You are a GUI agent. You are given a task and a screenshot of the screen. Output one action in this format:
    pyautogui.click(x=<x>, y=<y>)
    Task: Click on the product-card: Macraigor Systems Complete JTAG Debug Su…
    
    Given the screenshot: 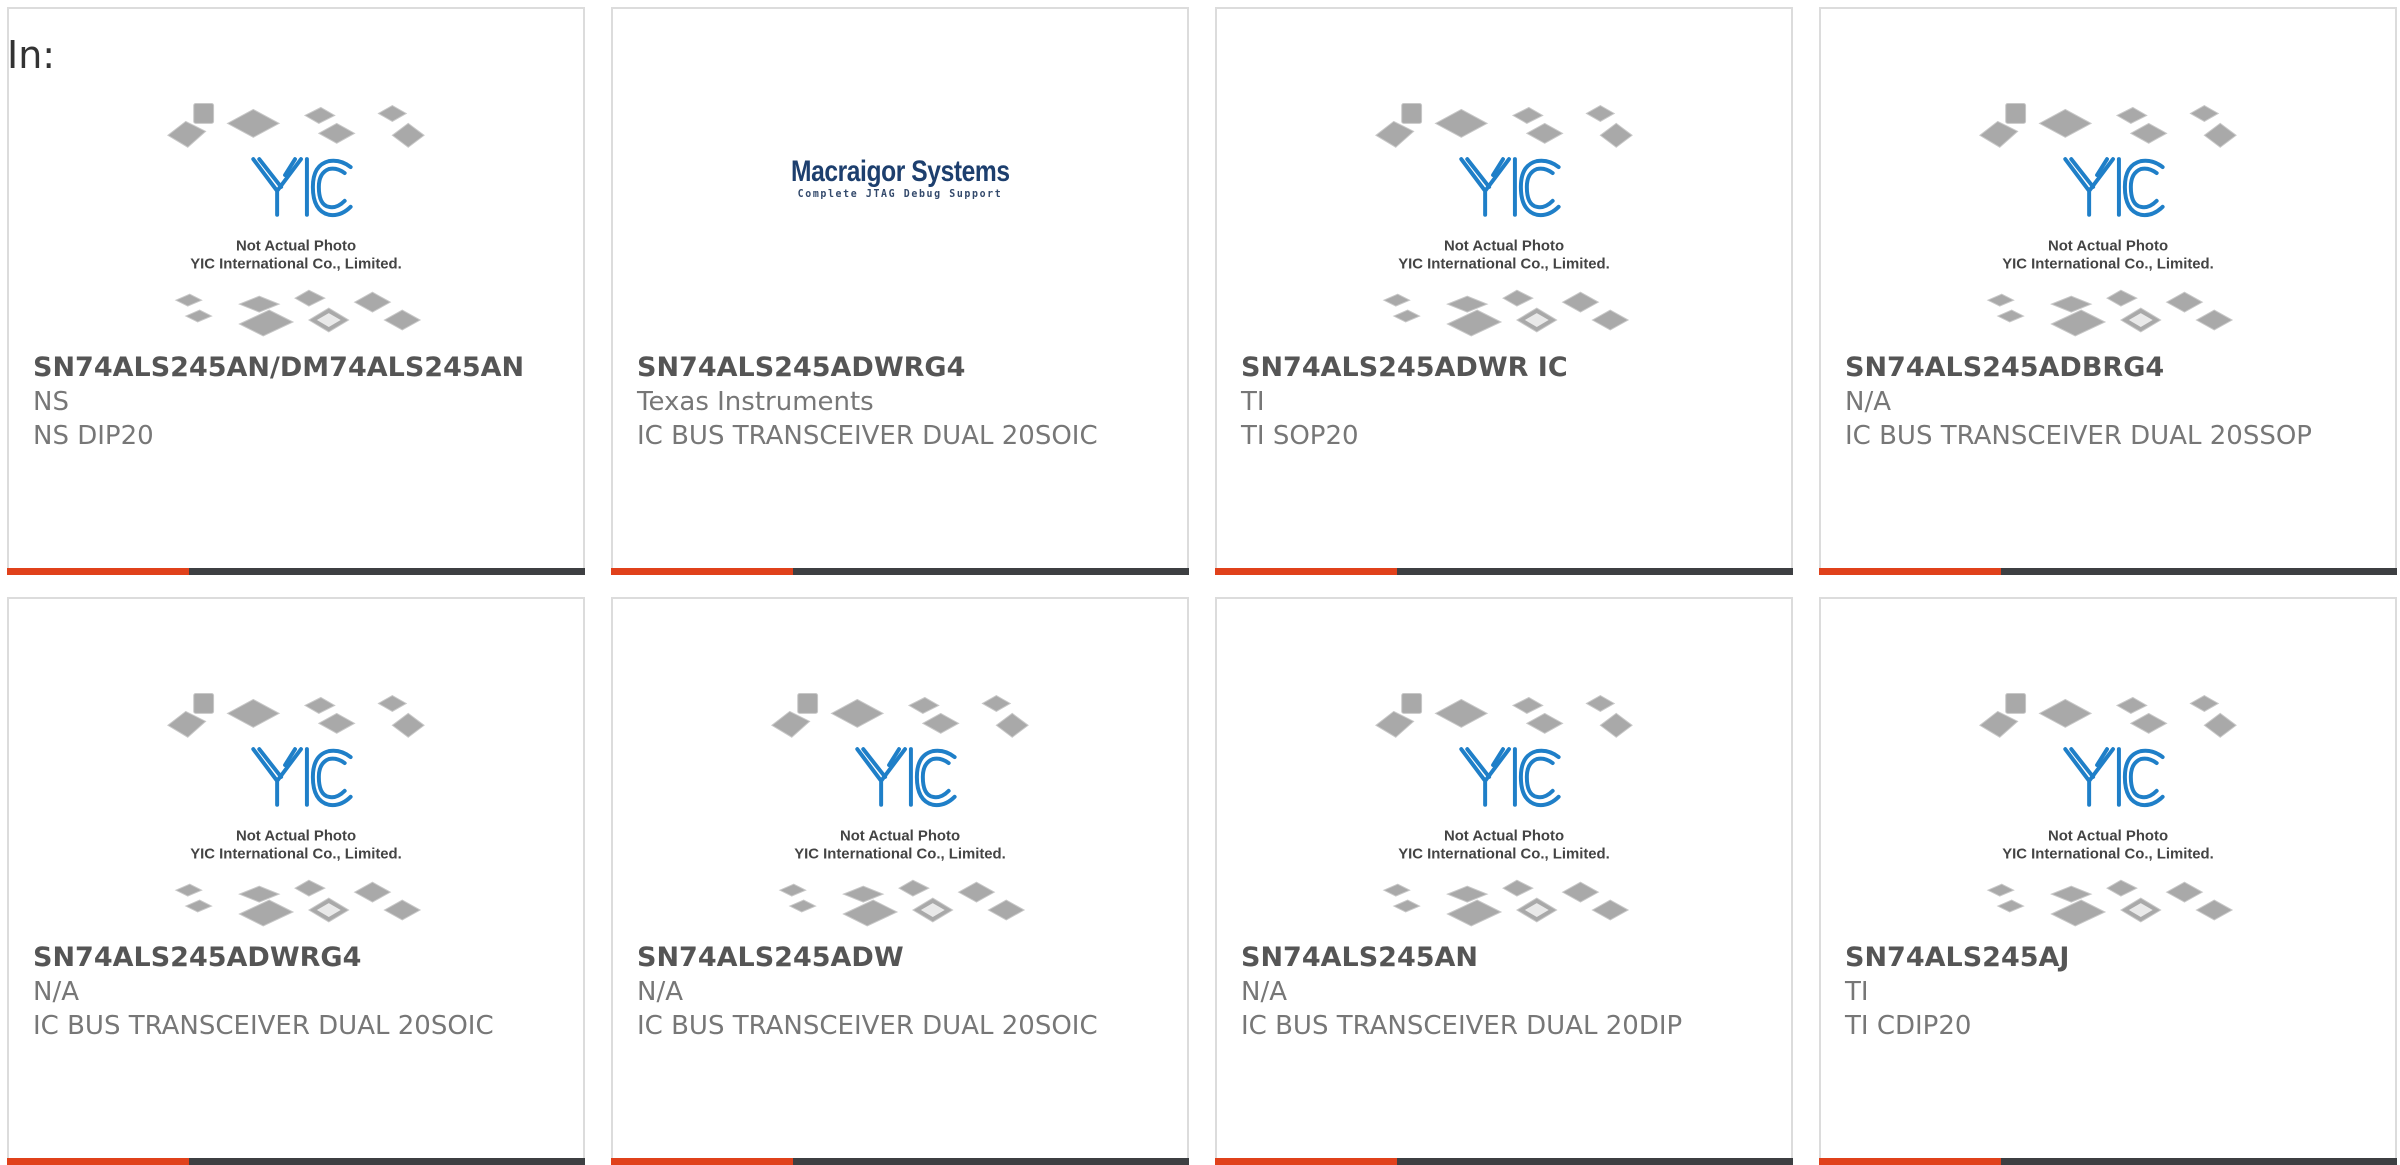 What is the action you would take?
    pyautogui.click(x=900, y=291)
    